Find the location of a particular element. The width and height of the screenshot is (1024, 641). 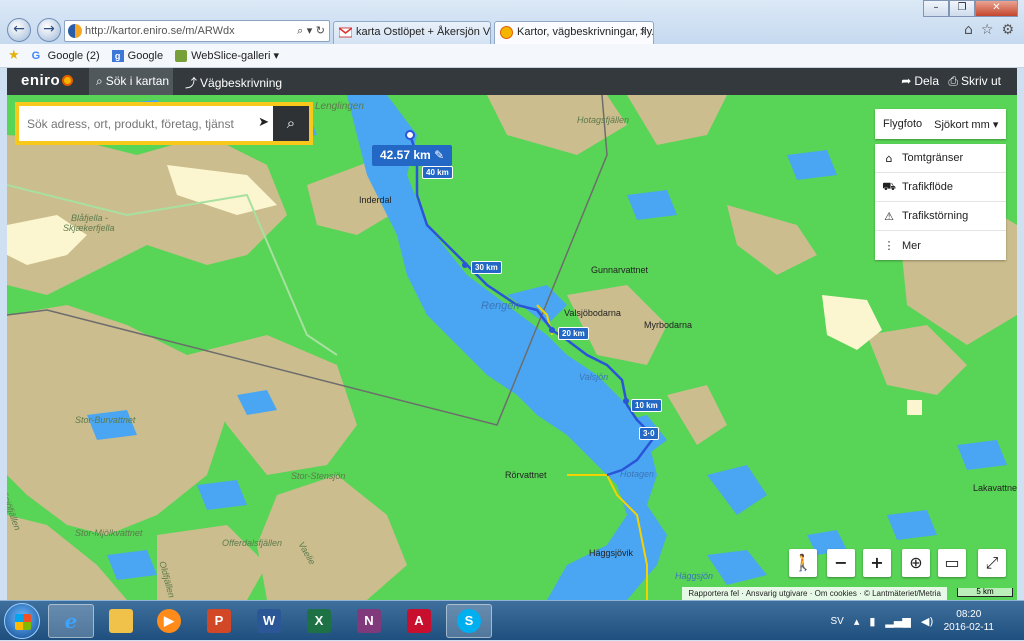

locate-me-button: ⊕ is located at coordinates (916, 563).